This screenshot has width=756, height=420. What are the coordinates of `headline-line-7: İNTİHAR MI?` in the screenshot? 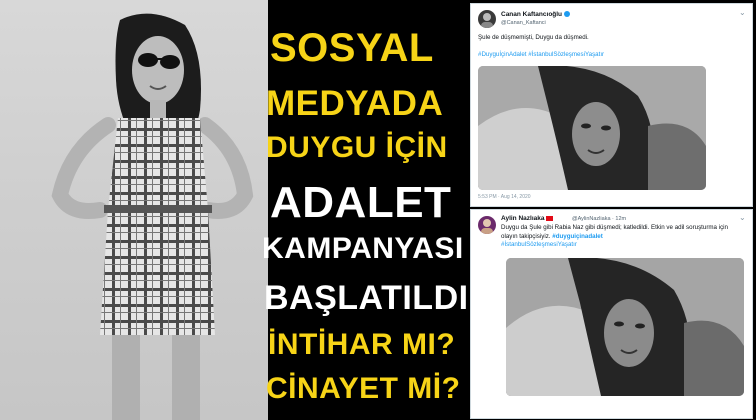 It's located at (362, 344).